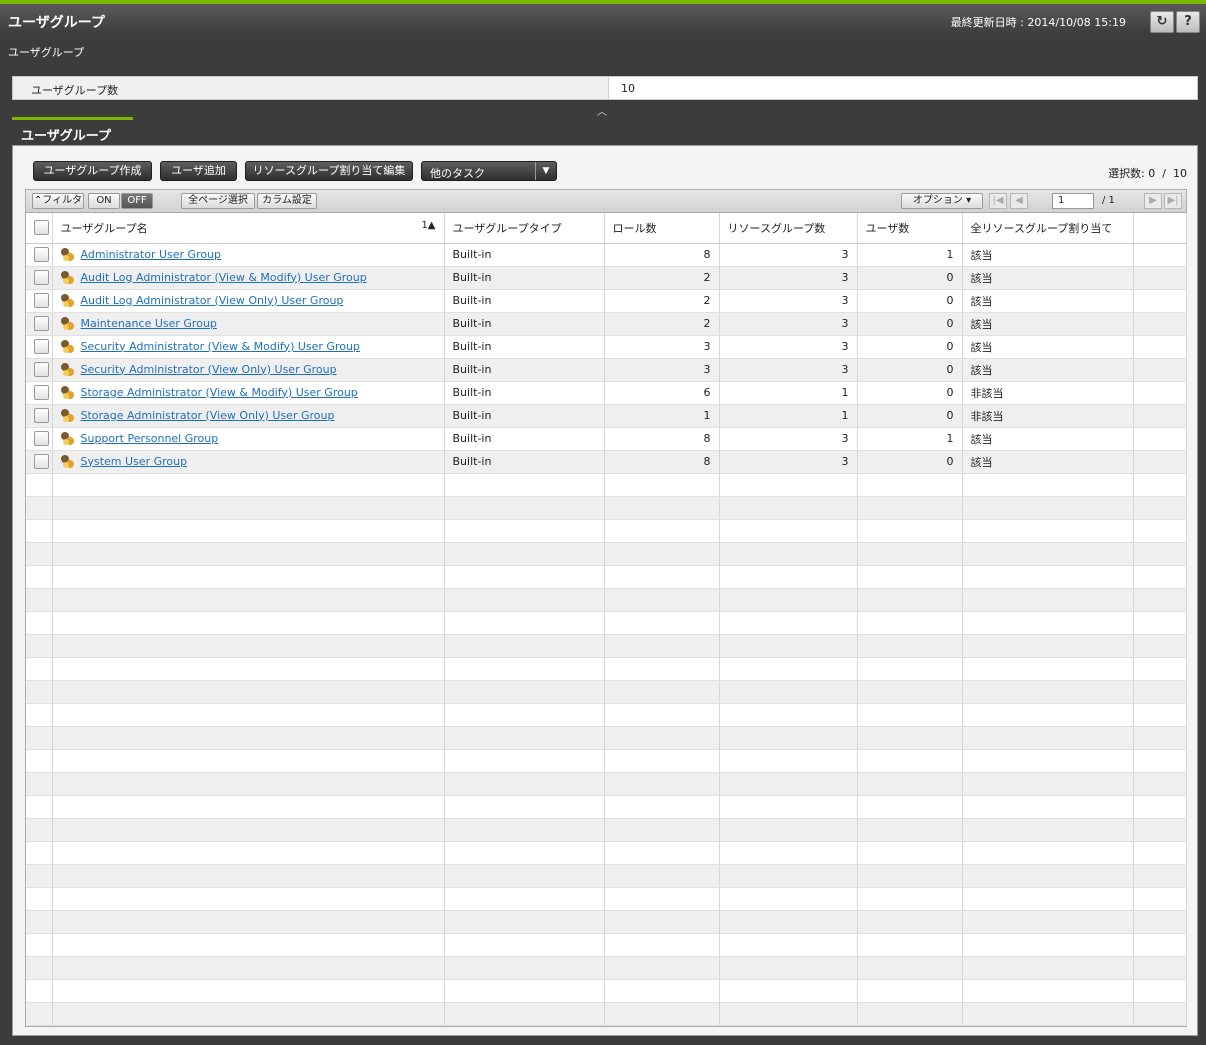 The image size is (1206, 1045). I want to click on selection-count: 選択数: 0 / 10, so click(1147, 173).